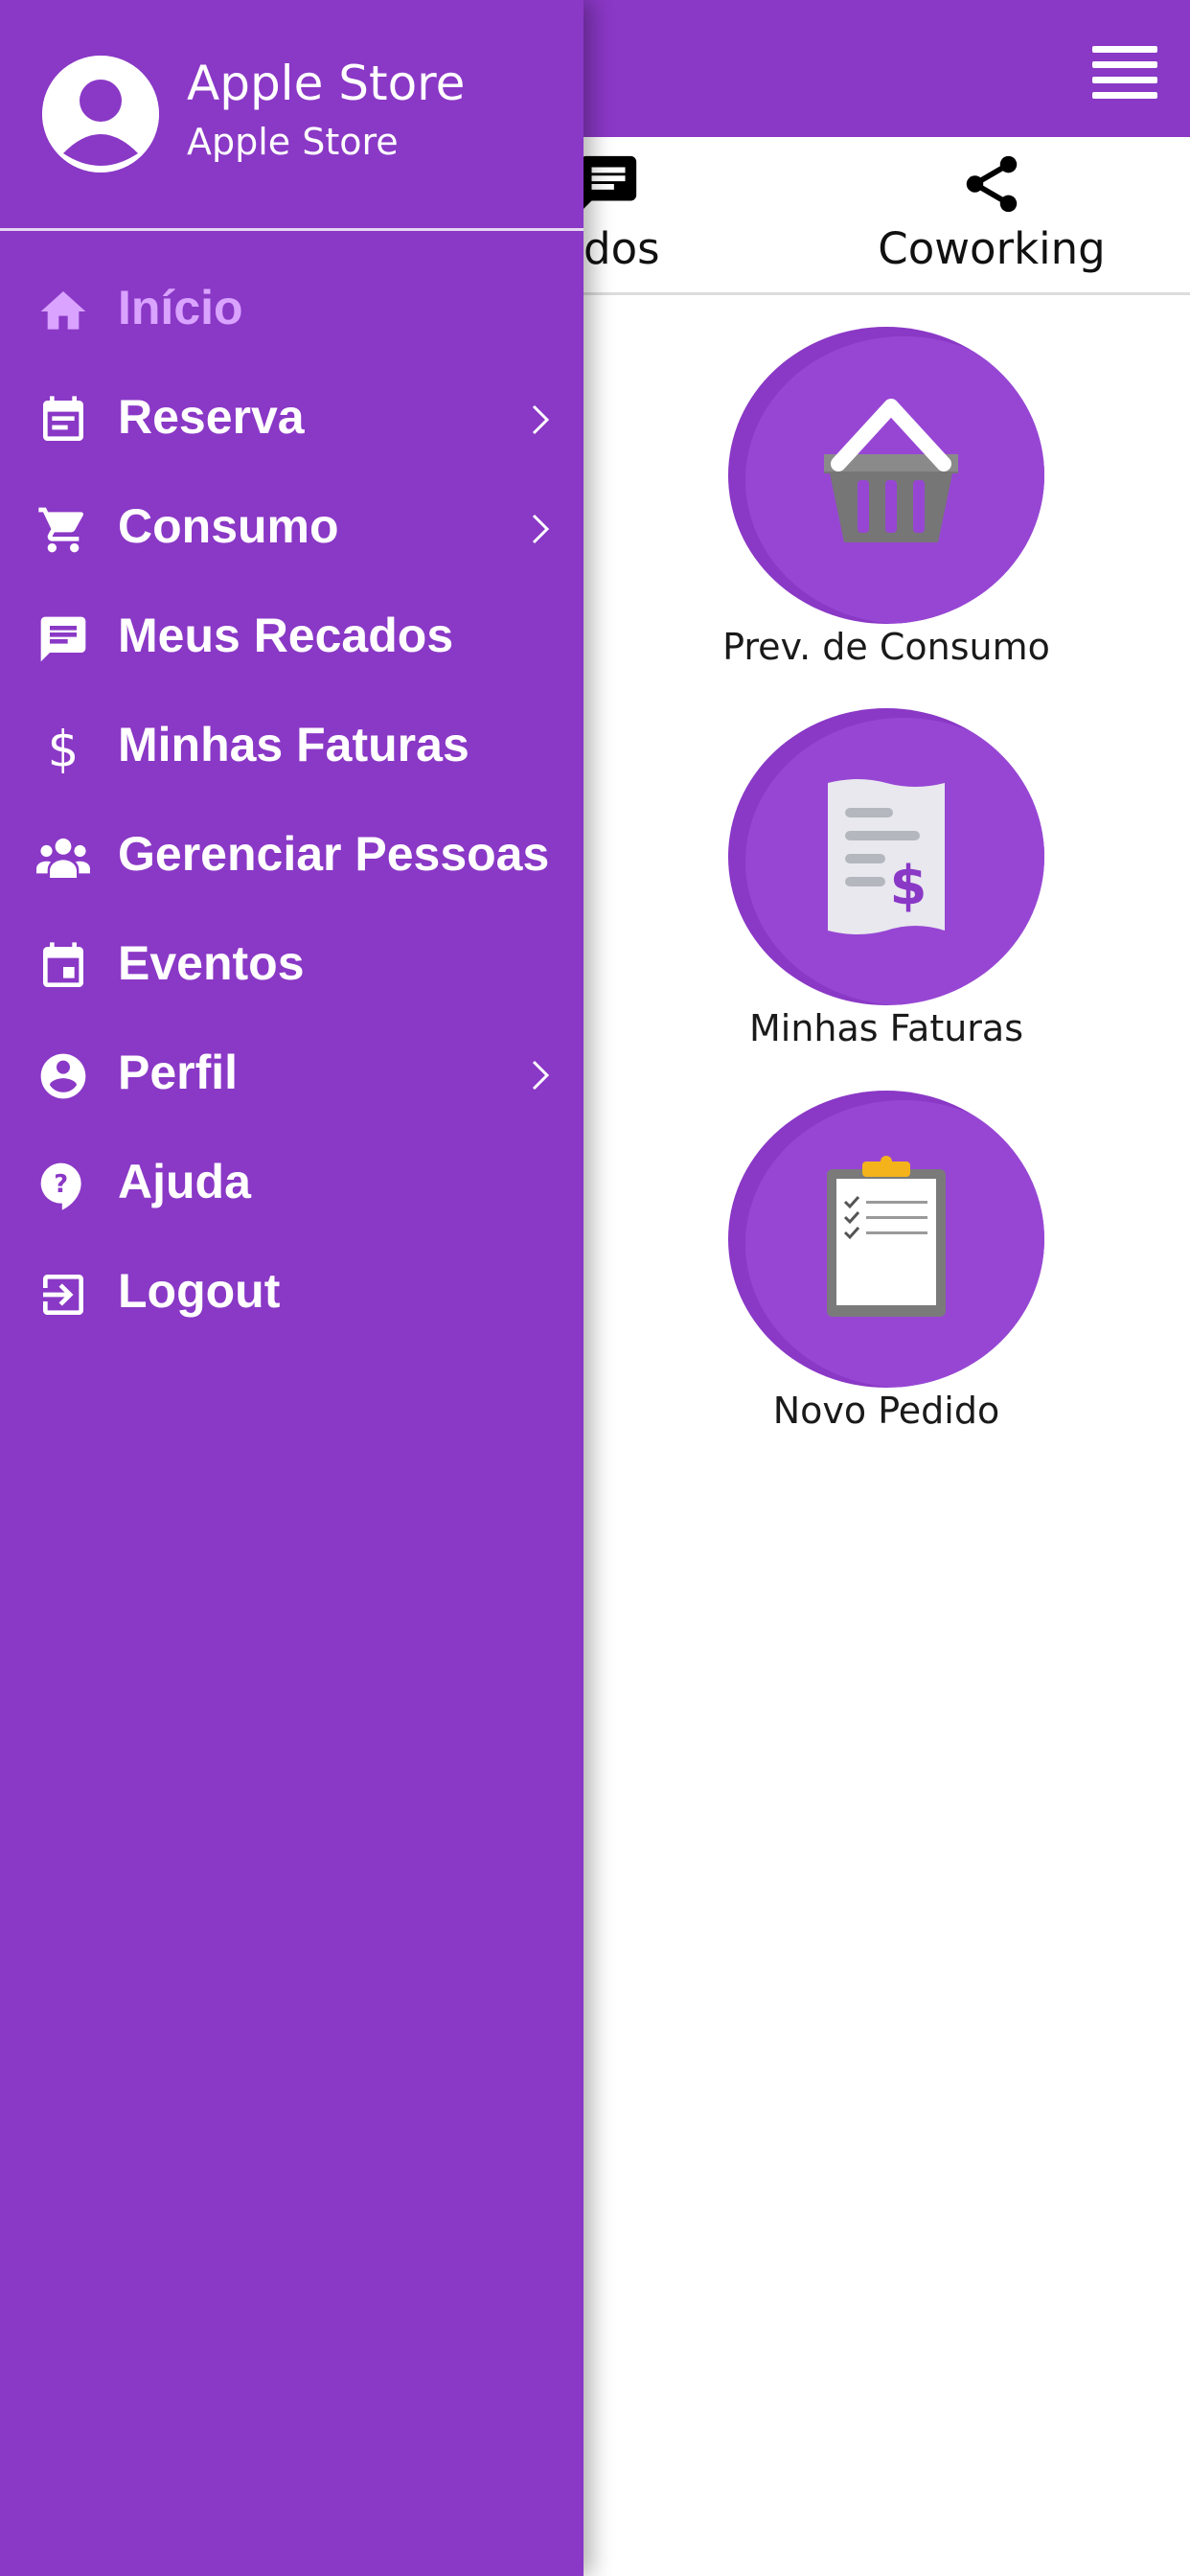 The width and height of the screenshot is (1190, 2576). What do you see at coordinates (292, 307) in the screenshot?
I see `menu-item-inicio: Início` at bounding box center [292, 307].